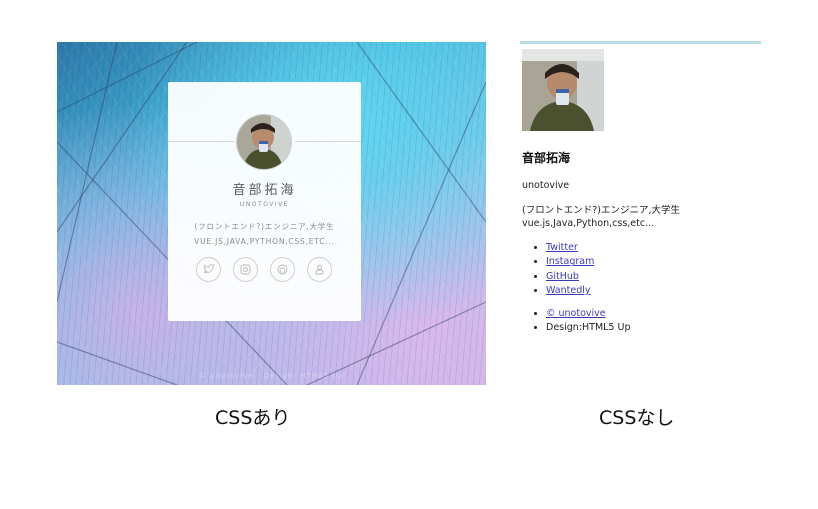 The height and width of the screenshot is (509, 818). I want to click on copyright-link: © unotovive, so click(576, 313).